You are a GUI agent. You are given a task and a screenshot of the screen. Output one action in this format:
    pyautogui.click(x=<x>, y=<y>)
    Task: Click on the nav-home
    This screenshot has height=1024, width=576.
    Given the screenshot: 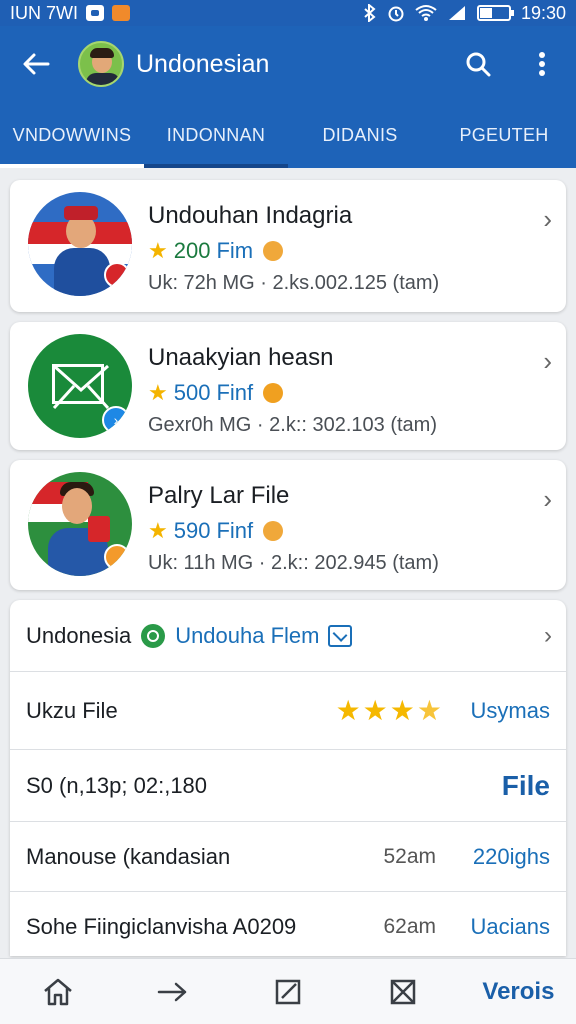 What is the action you would take?
    pyautogui.click(x=57, y=992)
    